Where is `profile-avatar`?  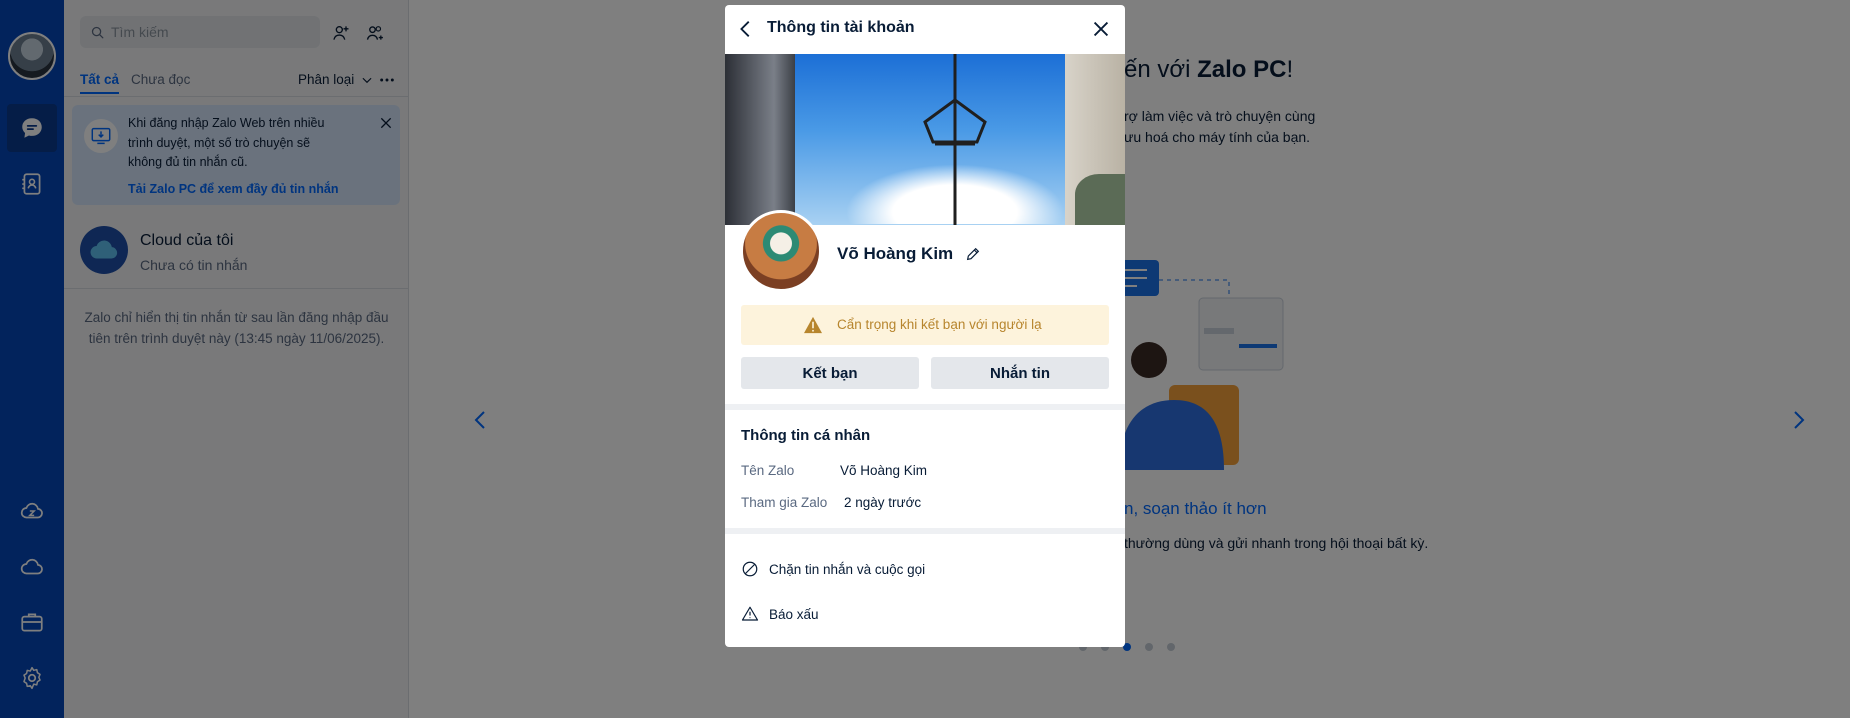
profile-avatar is located at coordinates (781, 251).